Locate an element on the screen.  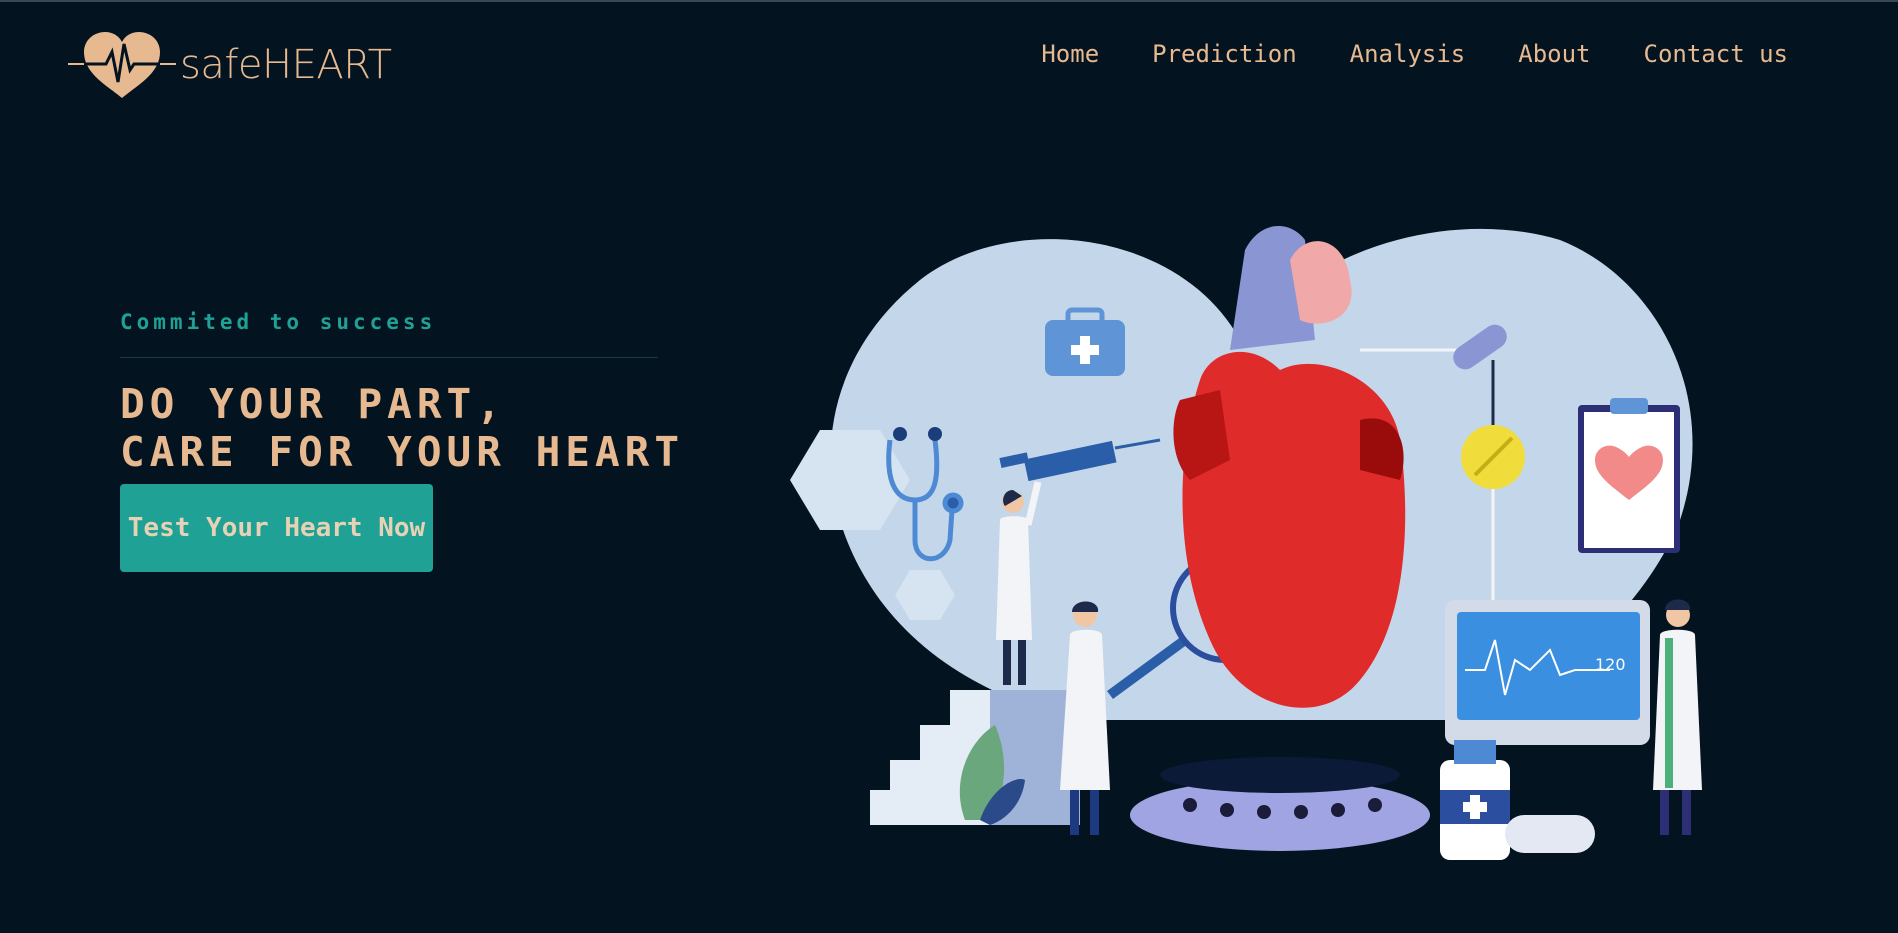
capsule-shape is located at coordinates (1550, 834).